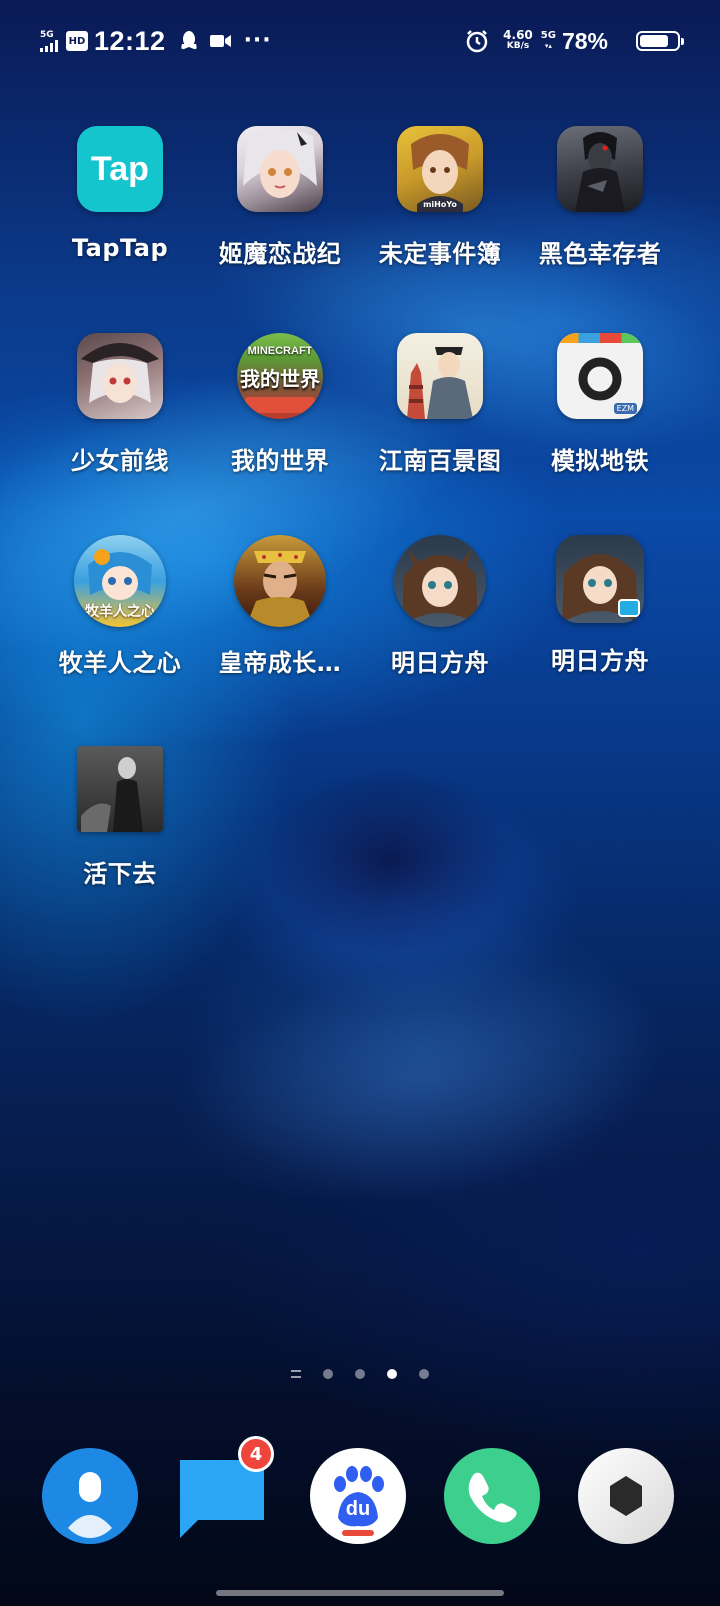 The width and height of the screenshot is (720, 1606). What do you see at coordinates (360, 41) in the screenshot?
I see `status-bar: 5G HD 12:12 ··· 4.60 KB/s 5G ▾▴ 78%` at bounding box center [360, 41].